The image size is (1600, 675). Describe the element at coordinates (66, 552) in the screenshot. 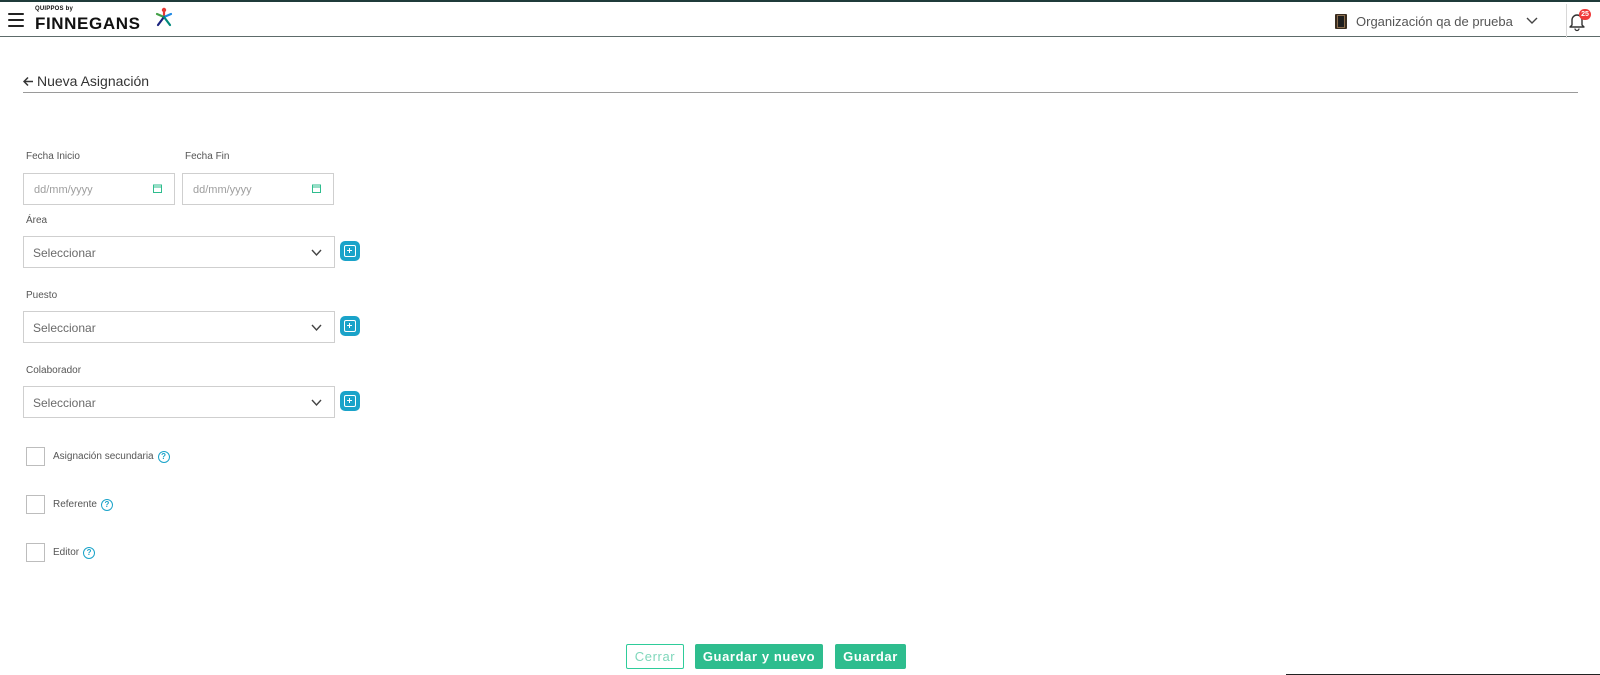

I see `editor-label: Editor` at that location.